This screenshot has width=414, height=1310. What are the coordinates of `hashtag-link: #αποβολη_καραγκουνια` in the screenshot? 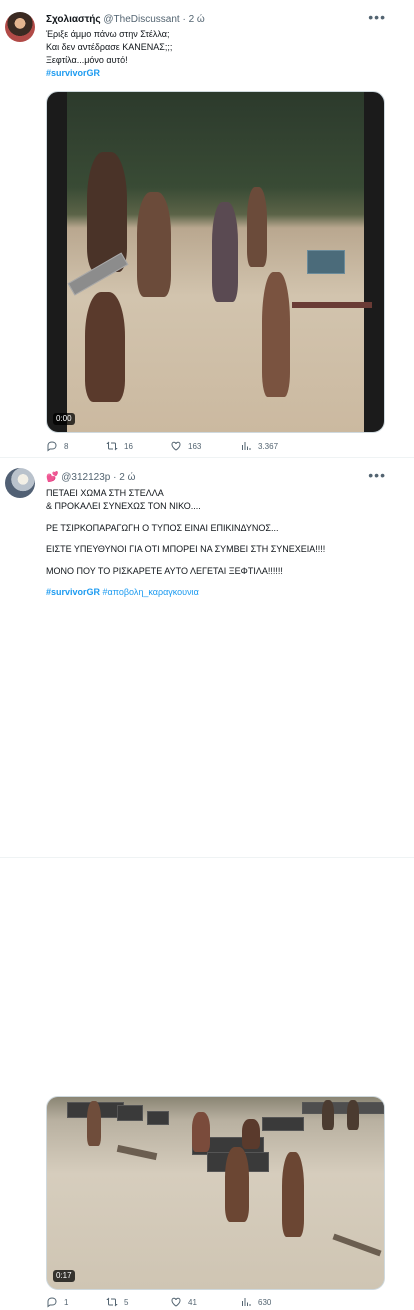 It's located at (151, 592).